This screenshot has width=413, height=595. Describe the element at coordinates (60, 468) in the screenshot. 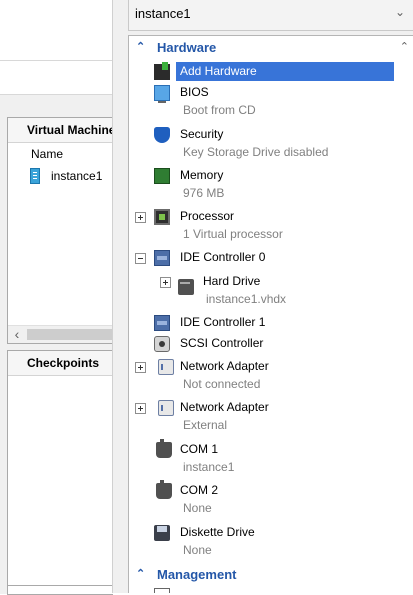

I see `checkpoints-panel: Checkpoints` at that location.